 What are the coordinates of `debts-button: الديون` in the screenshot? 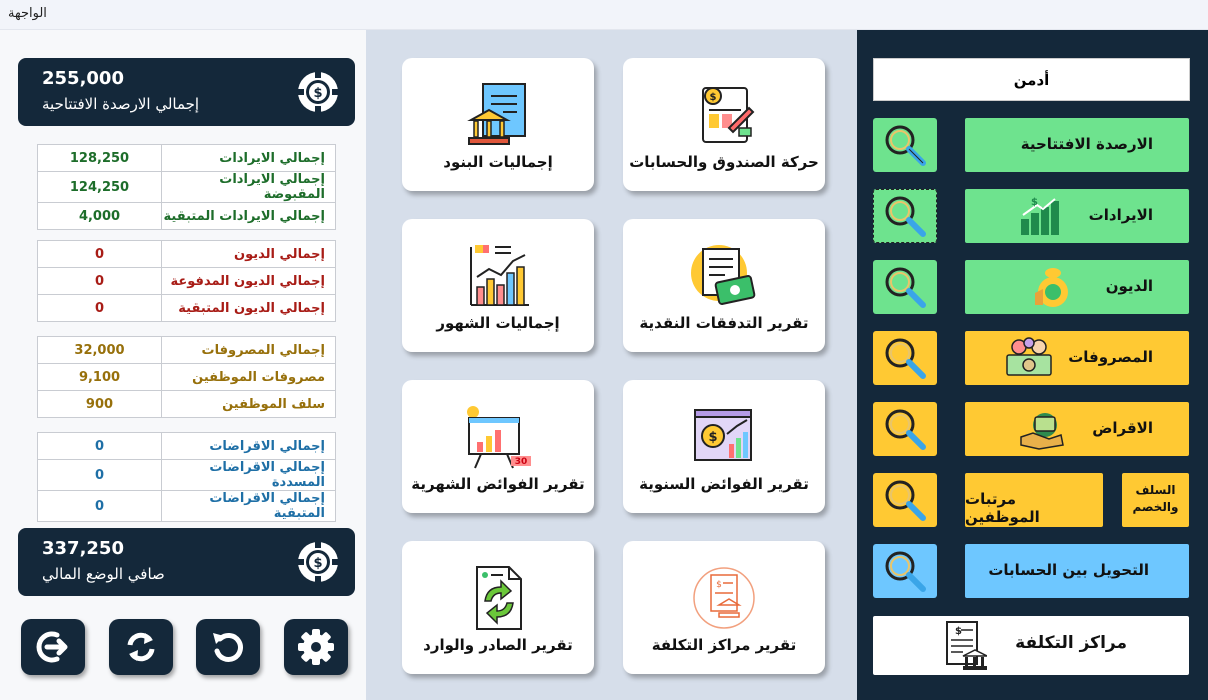 It's located at (1077, 287).